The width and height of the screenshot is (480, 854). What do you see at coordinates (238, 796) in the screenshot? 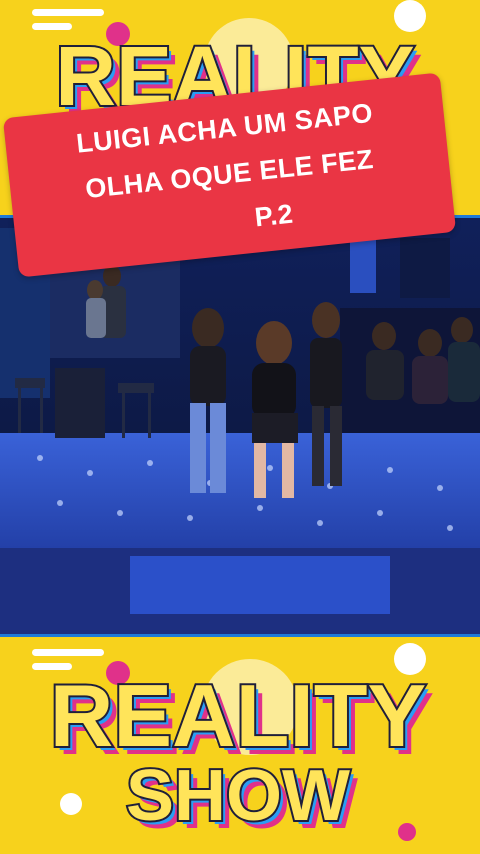
I see `logo-subtitle-bottom: SHOW` at bounding box center [238, 796].